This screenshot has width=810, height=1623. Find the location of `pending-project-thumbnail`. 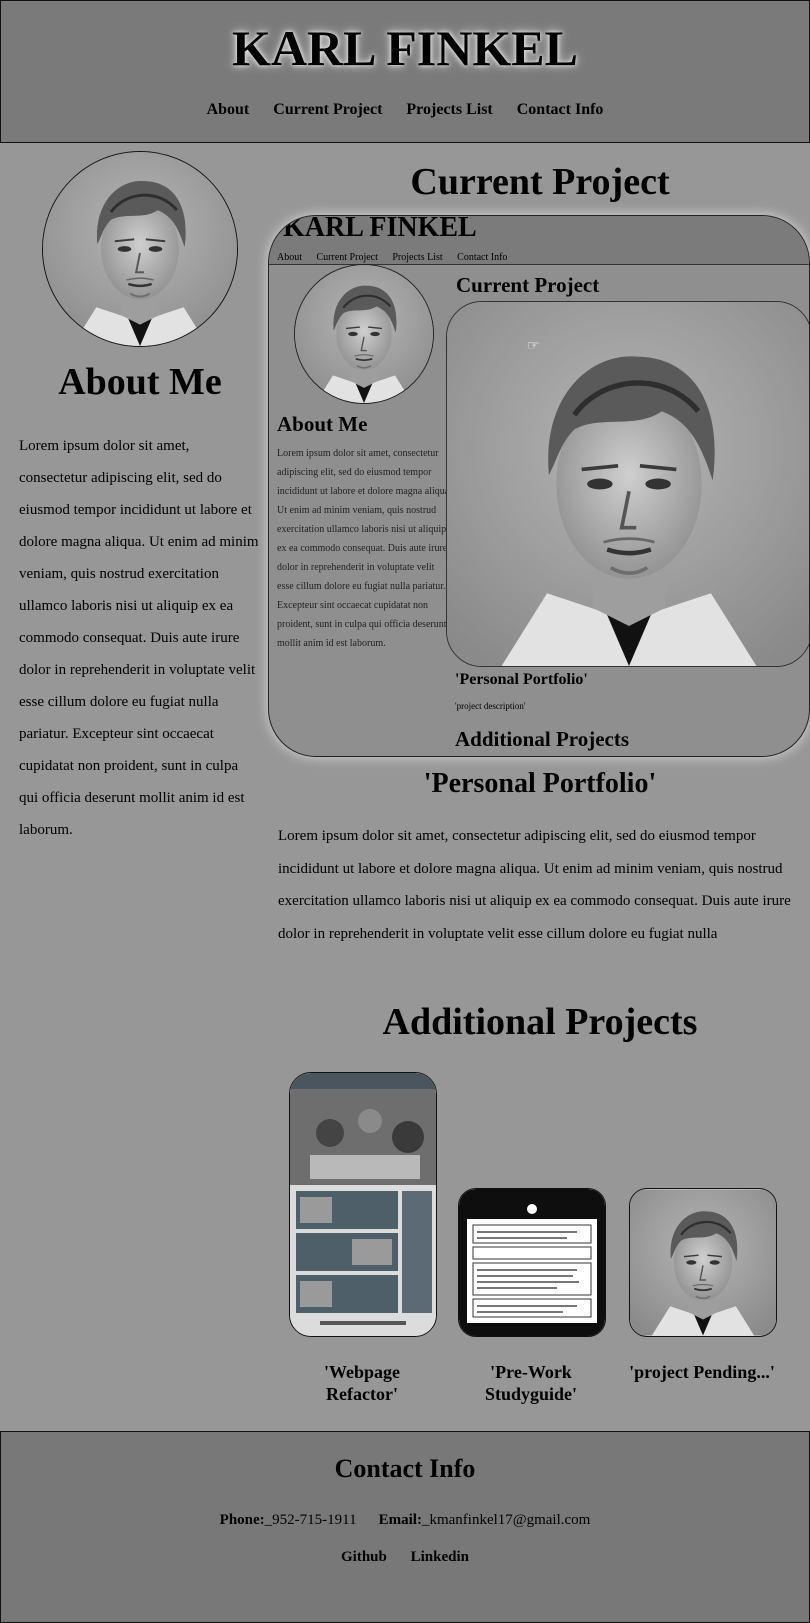

pending-project-thumbnail is located at coordinates (703, 1262).